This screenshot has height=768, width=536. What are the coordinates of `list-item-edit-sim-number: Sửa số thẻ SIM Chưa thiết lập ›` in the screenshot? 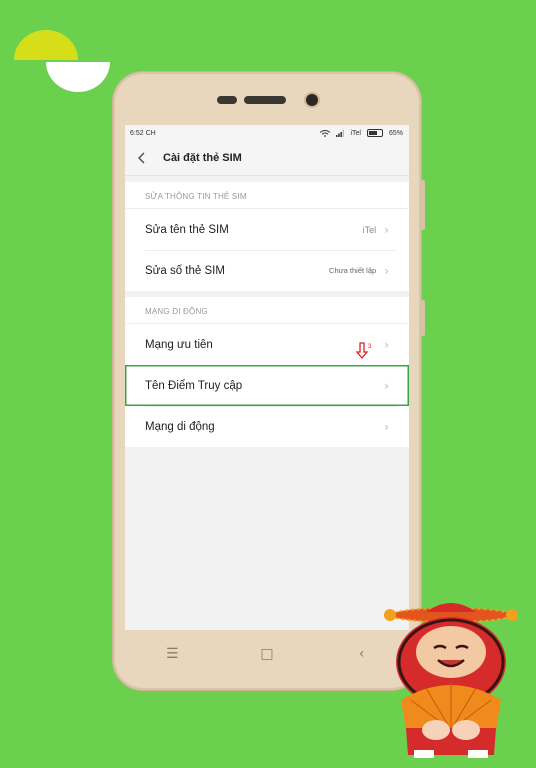 It's located at (267, 270).